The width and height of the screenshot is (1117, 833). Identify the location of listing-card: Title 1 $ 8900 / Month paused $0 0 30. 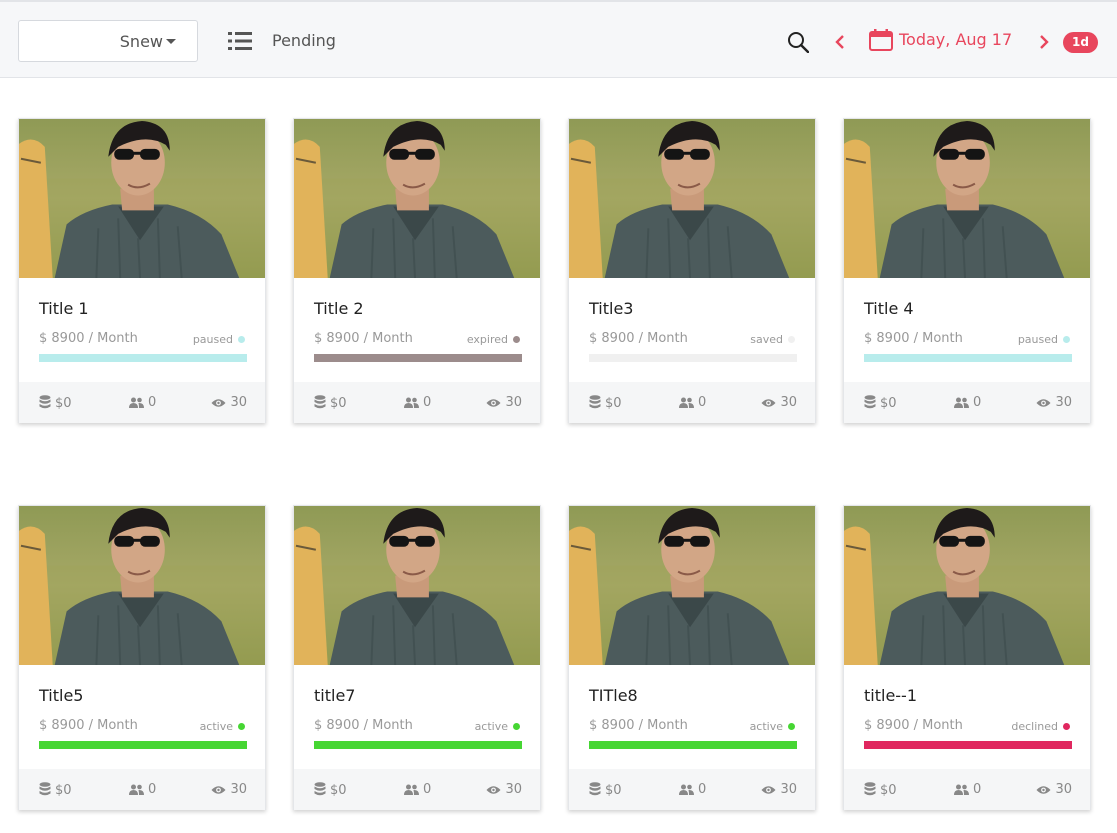
(142, 270).